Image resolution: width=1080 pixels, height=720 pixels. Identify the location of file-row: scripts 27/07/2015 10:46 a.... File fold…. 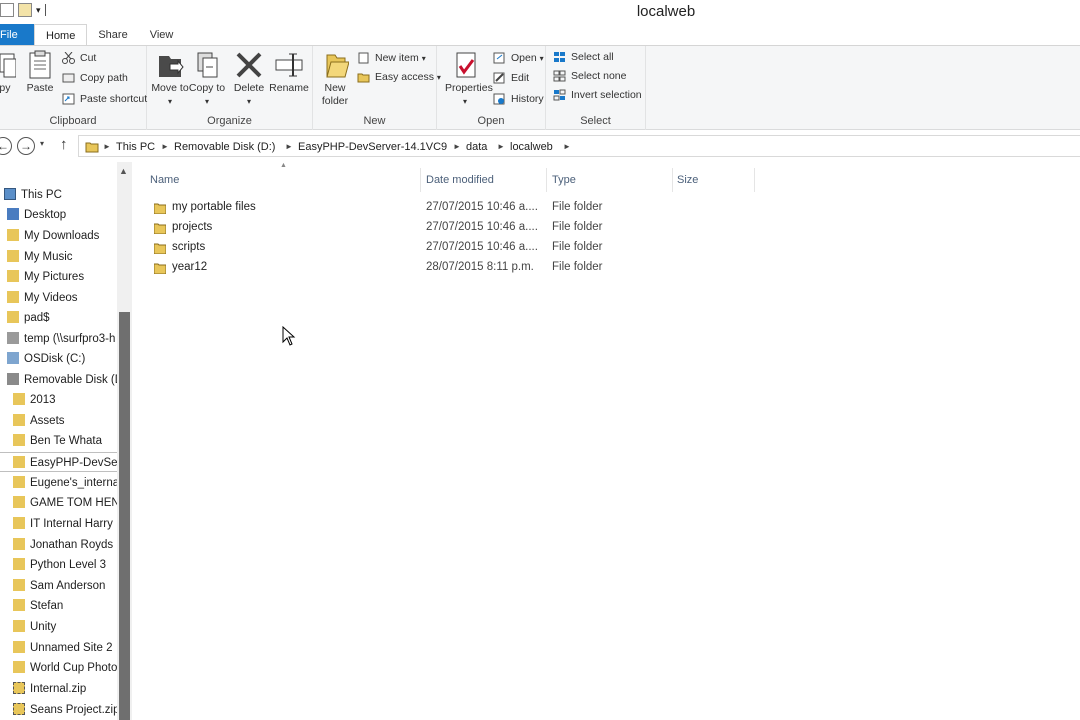
(382, 247).